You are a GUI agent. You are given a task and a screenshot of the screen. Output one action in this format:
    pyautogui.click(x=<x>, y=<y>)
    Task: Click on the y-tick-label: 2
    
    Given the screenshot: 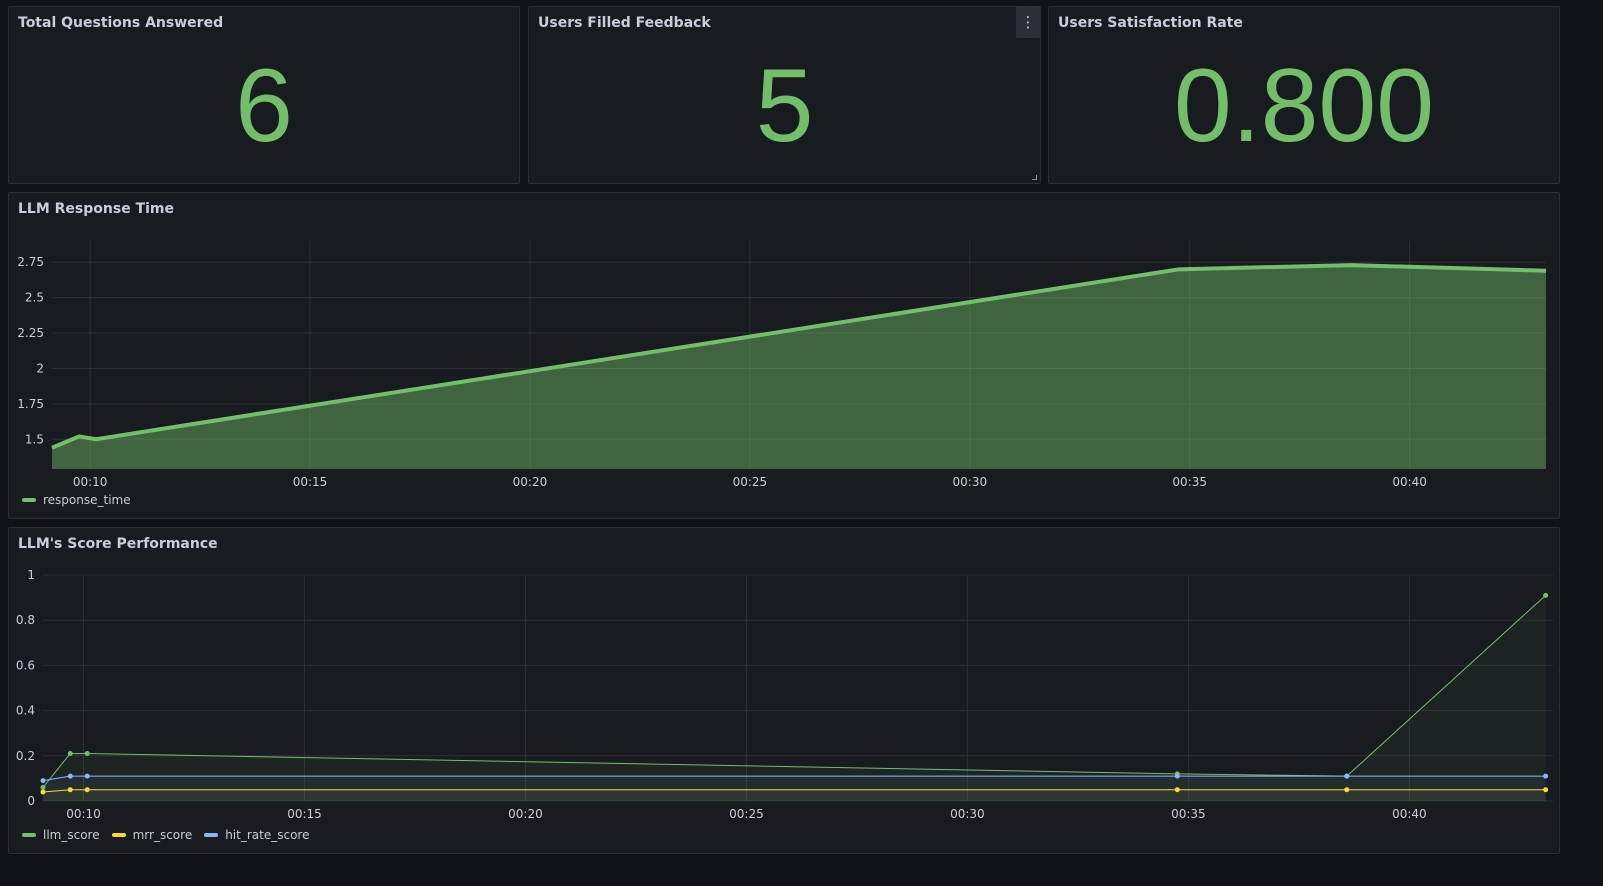 What is the action you would take?
    pyautogui.click(x=40, y=368)
    